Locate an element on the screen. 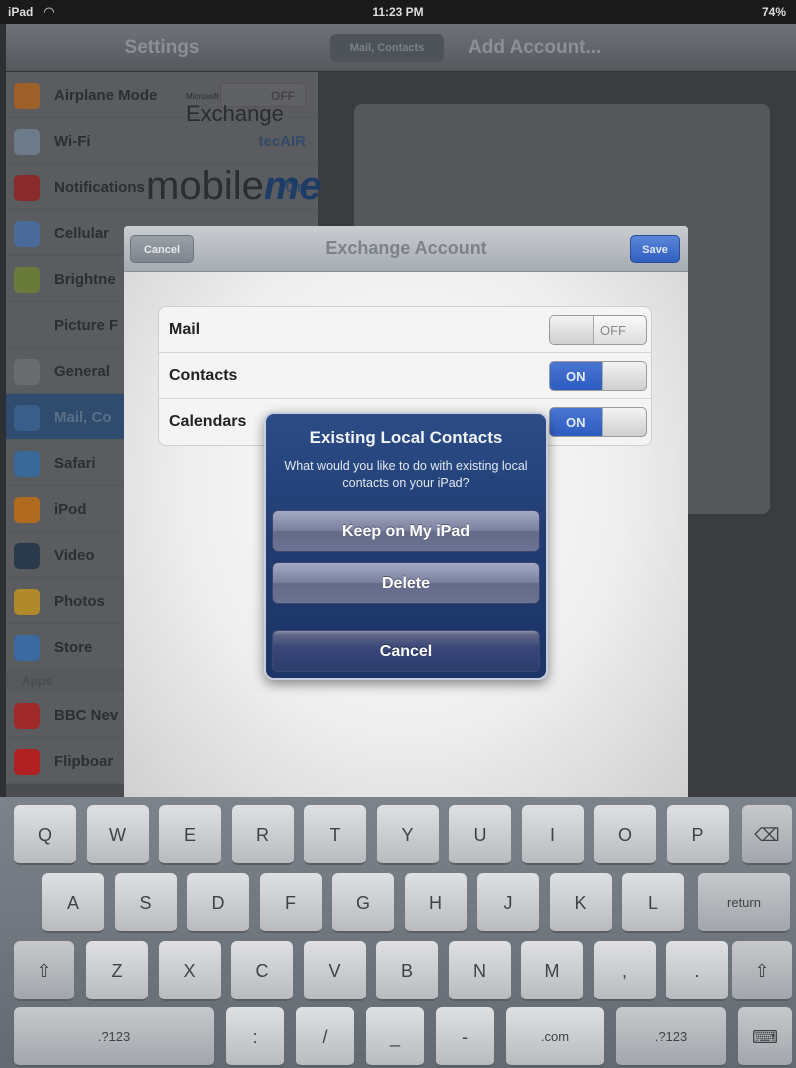  key-l: L is located at coordinates (653, 903).